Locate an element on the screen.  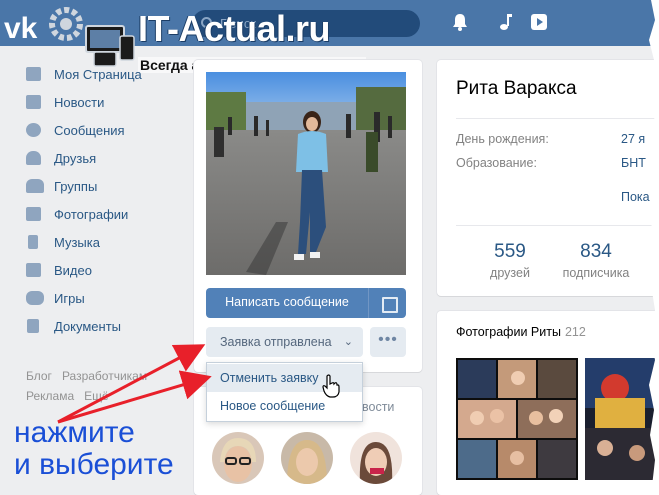
film-icon is located at coordinates (33, 270).